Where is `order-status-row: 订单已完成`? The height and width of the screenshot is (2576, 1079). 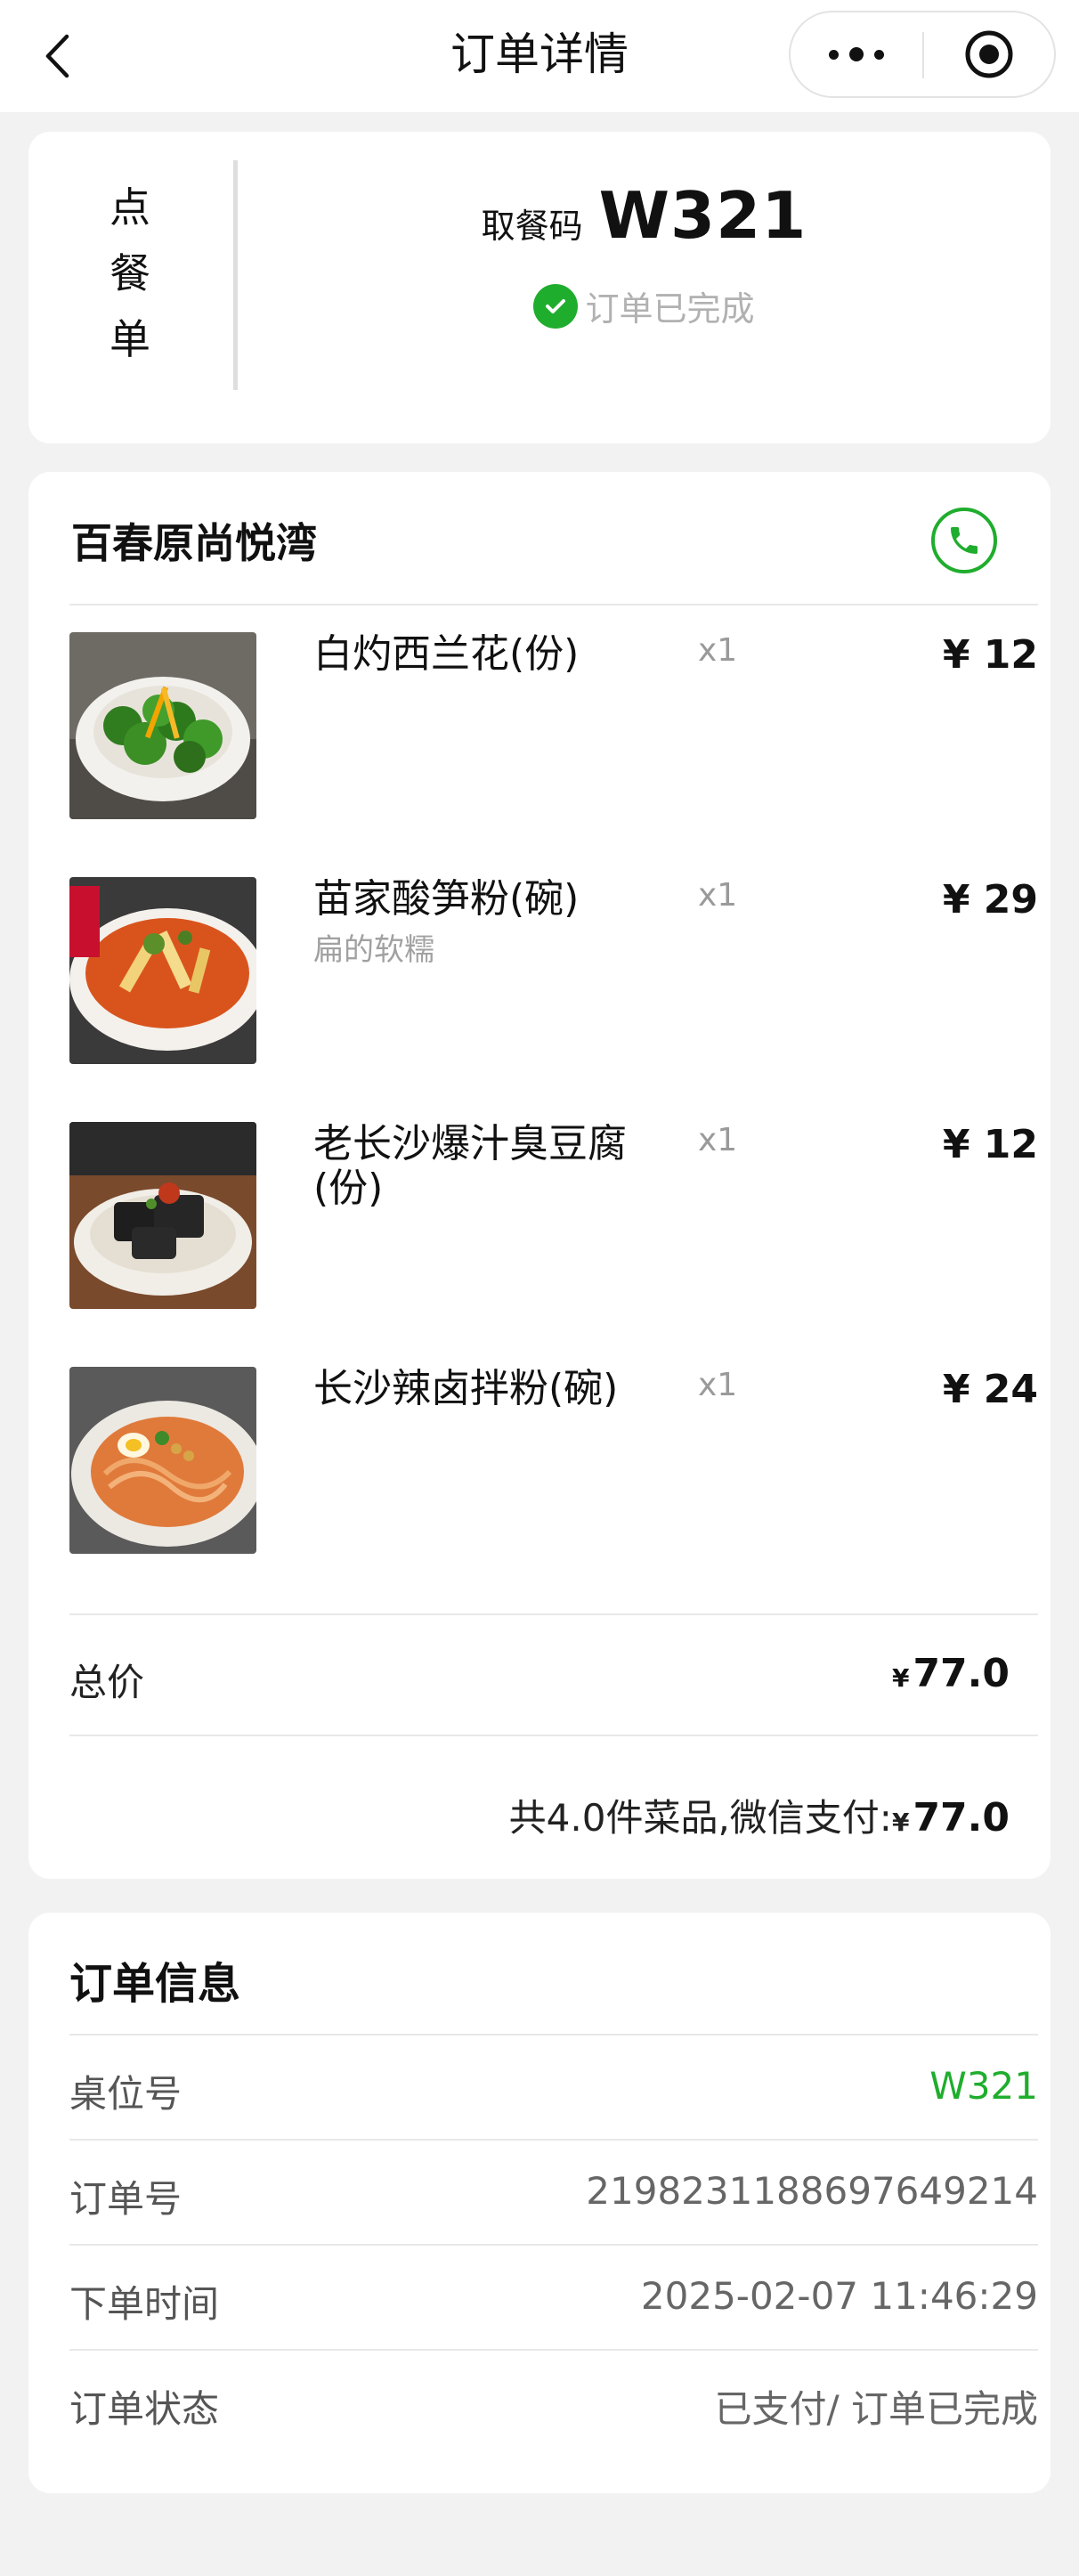
order-status-row: 订单已完成 is located at coordinates (644, 305).